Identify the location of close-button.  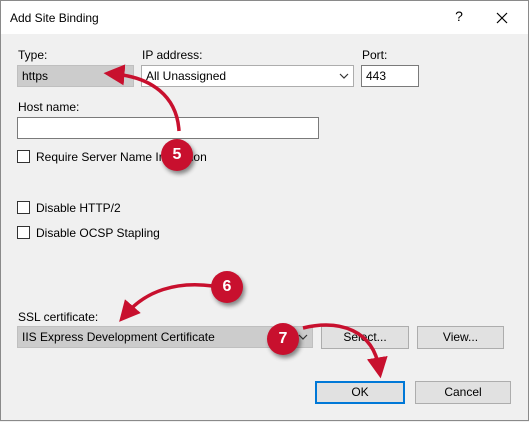
(502, 18).